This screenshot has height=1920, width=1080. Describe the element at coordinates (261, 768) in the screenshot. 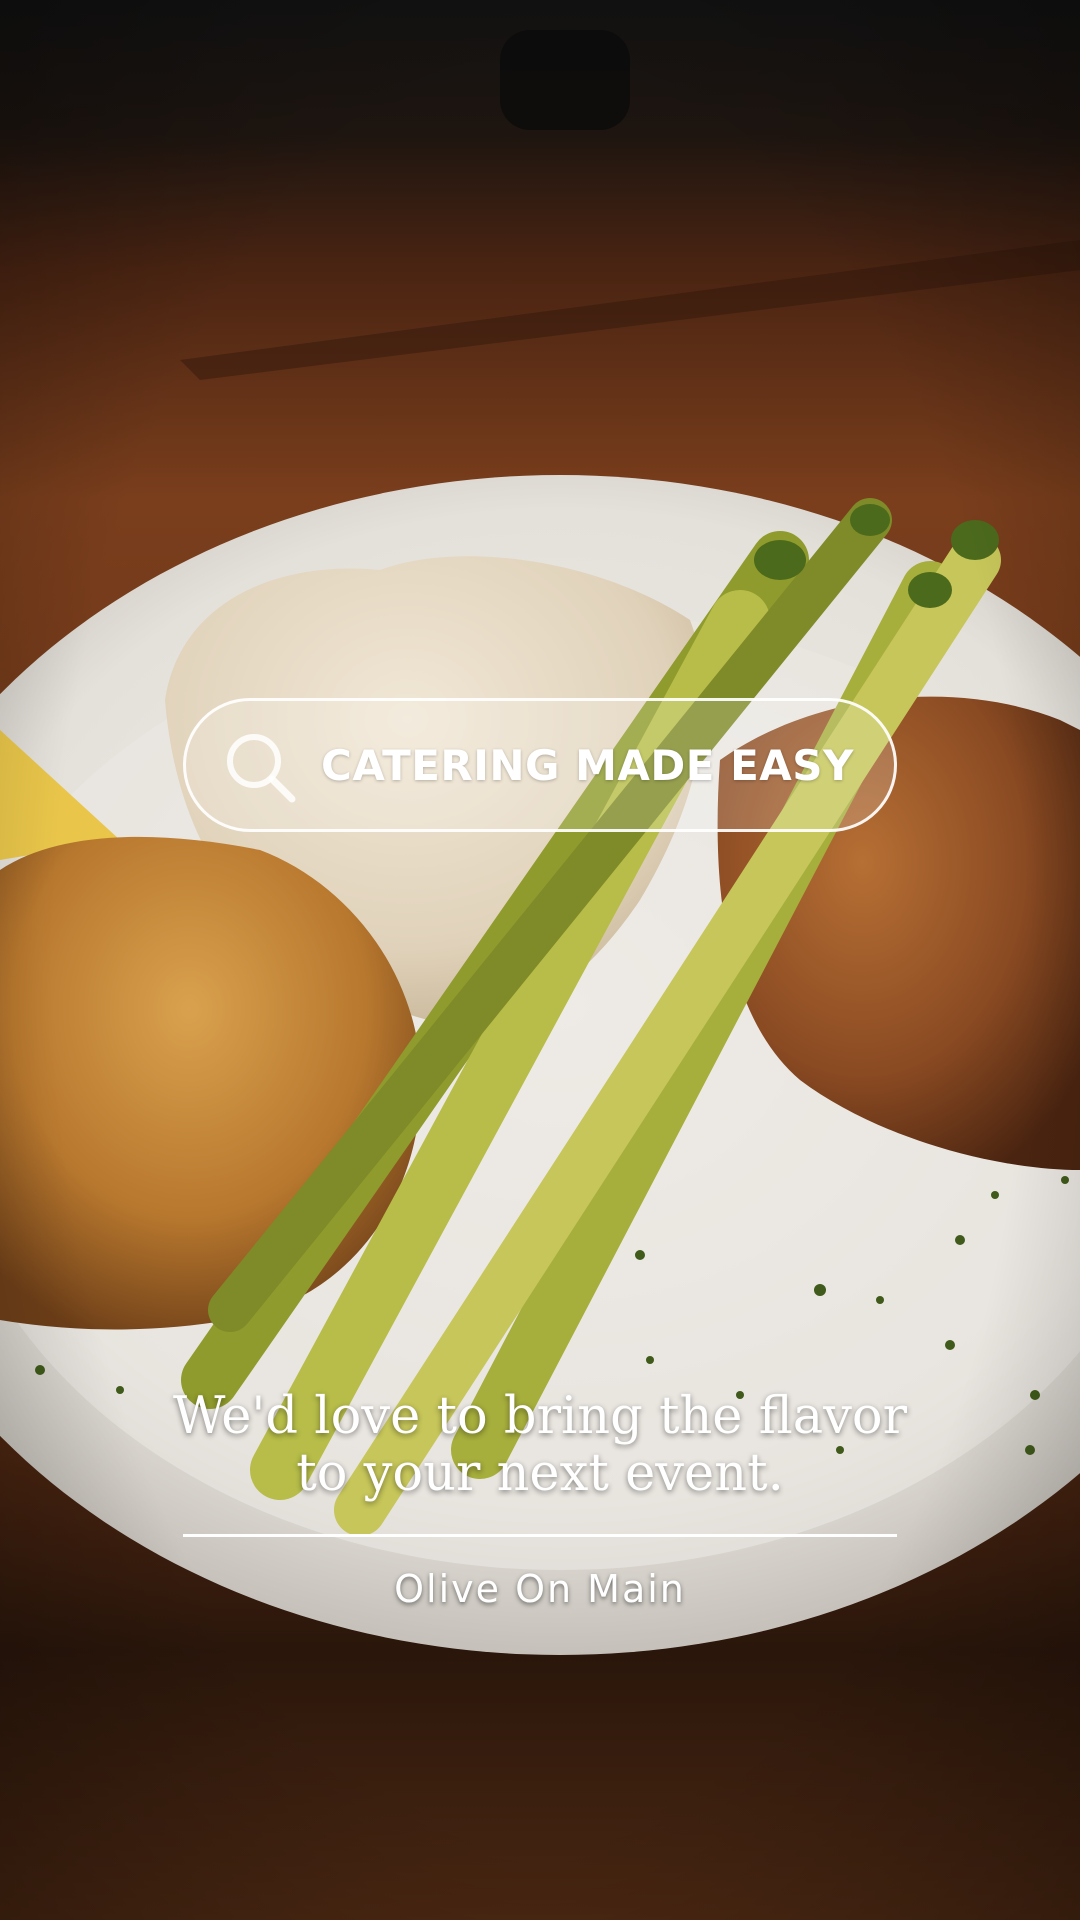

I see `search-icon` at that location.